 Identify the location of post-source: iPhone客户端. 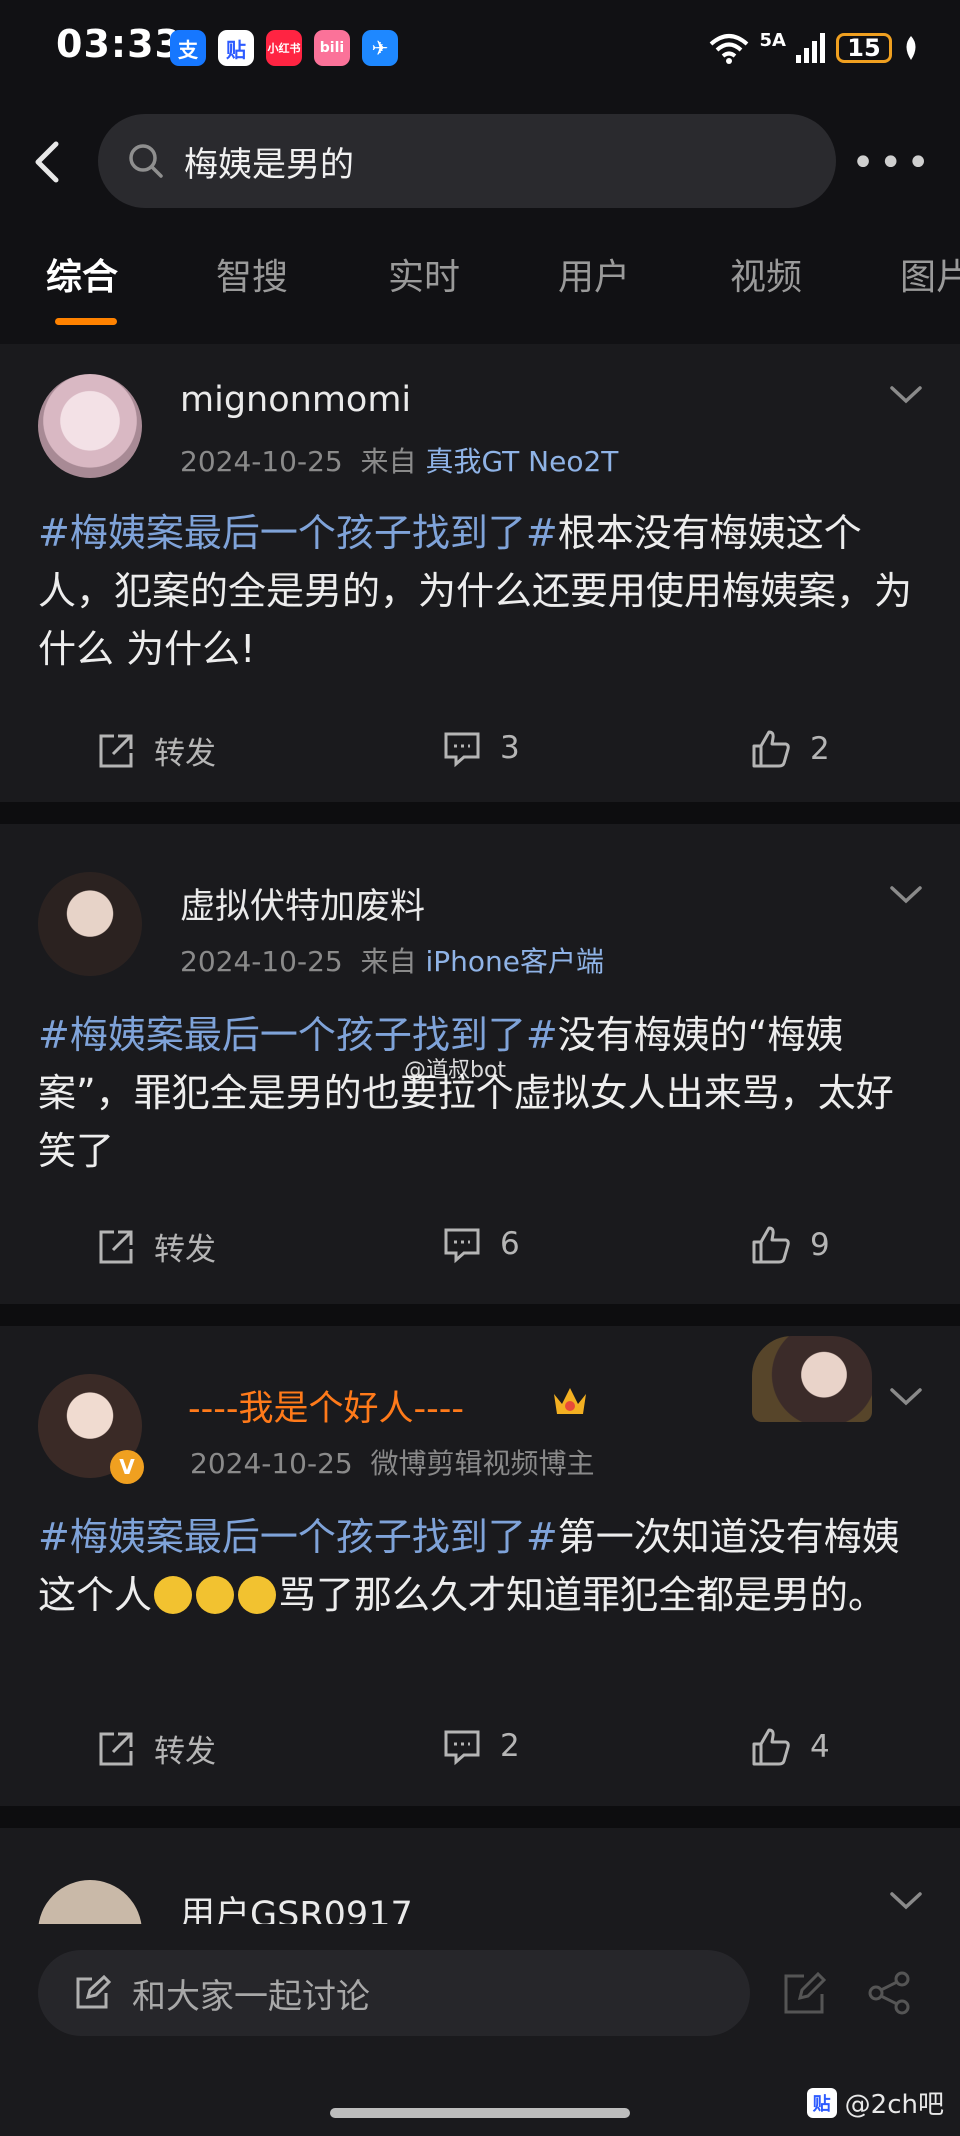
(514, 961).